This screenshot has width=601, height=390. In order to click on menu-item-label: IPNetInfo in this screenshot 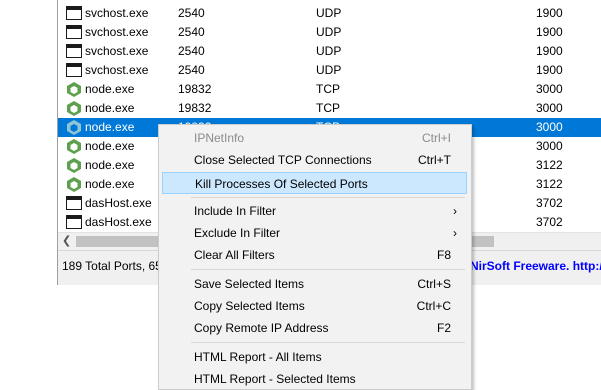, I will do `click(219, 138)`.